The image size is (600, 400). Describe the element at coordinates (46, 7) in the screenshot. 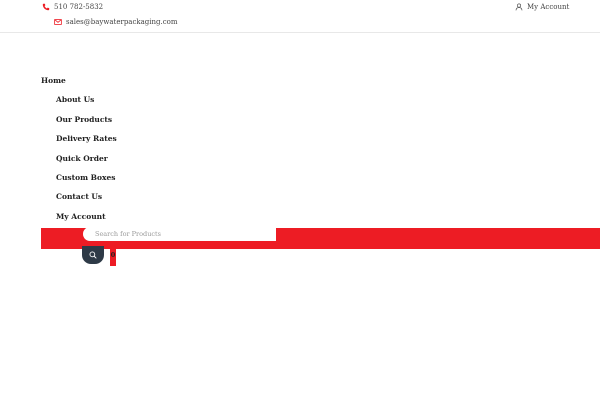

I see `phone-icon` at that location.